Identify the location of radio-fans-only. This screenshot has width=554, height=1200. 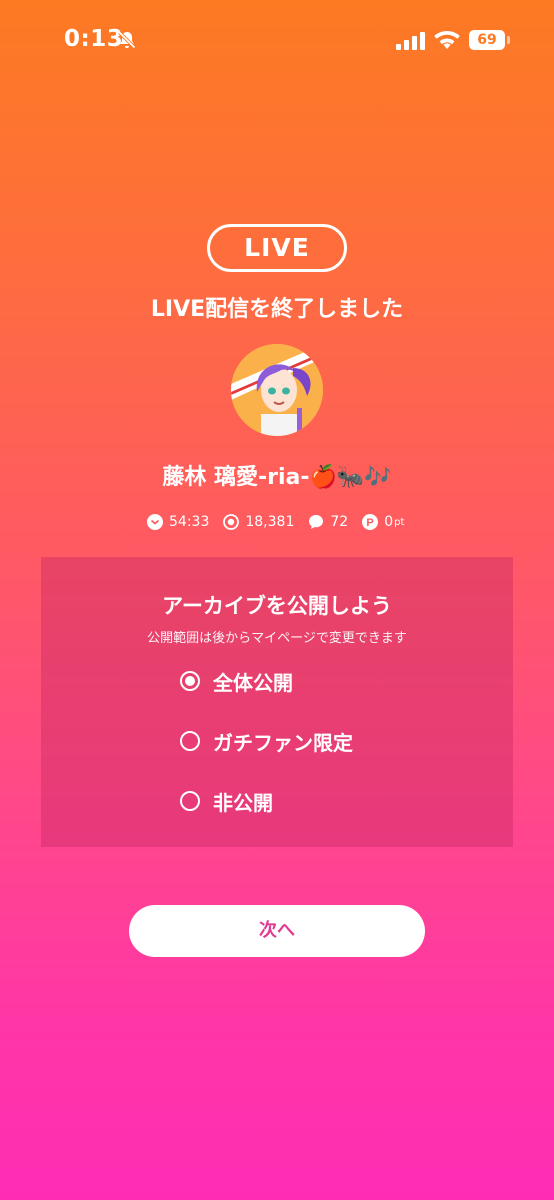
(190, 741).